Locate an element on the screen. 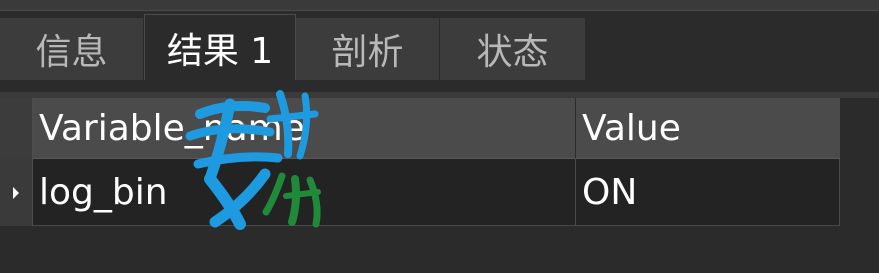 The height and width of the screenshot is (273, 879). grid-corner-cell is located at coordinates (16, 128).